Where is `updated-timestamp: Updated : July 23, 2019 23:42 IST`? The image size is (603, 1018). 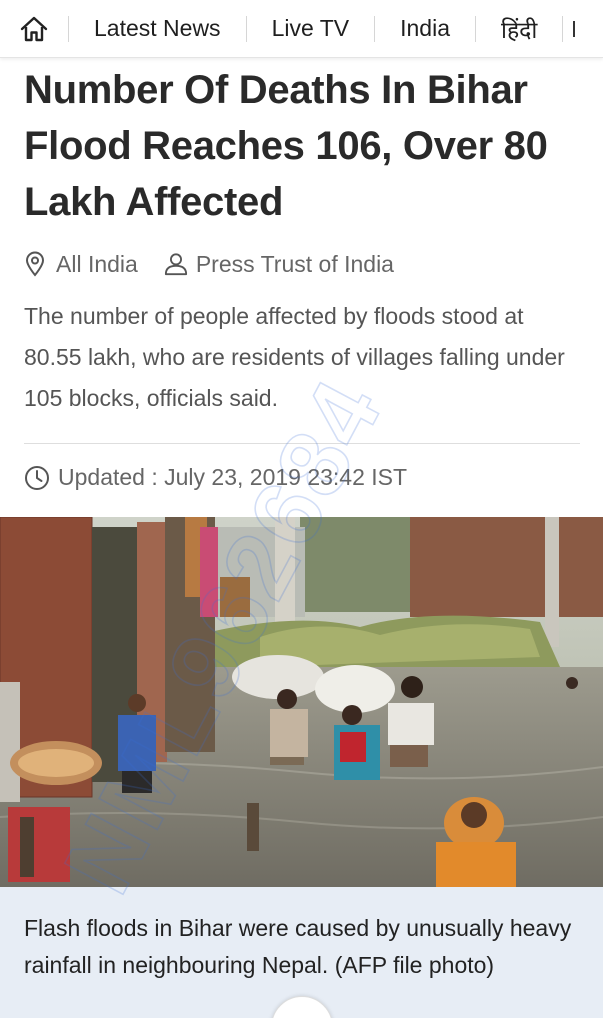 updated-timestamp: Updated : July 23, 2019 23:42 IST is located at coordinates (233, 477).